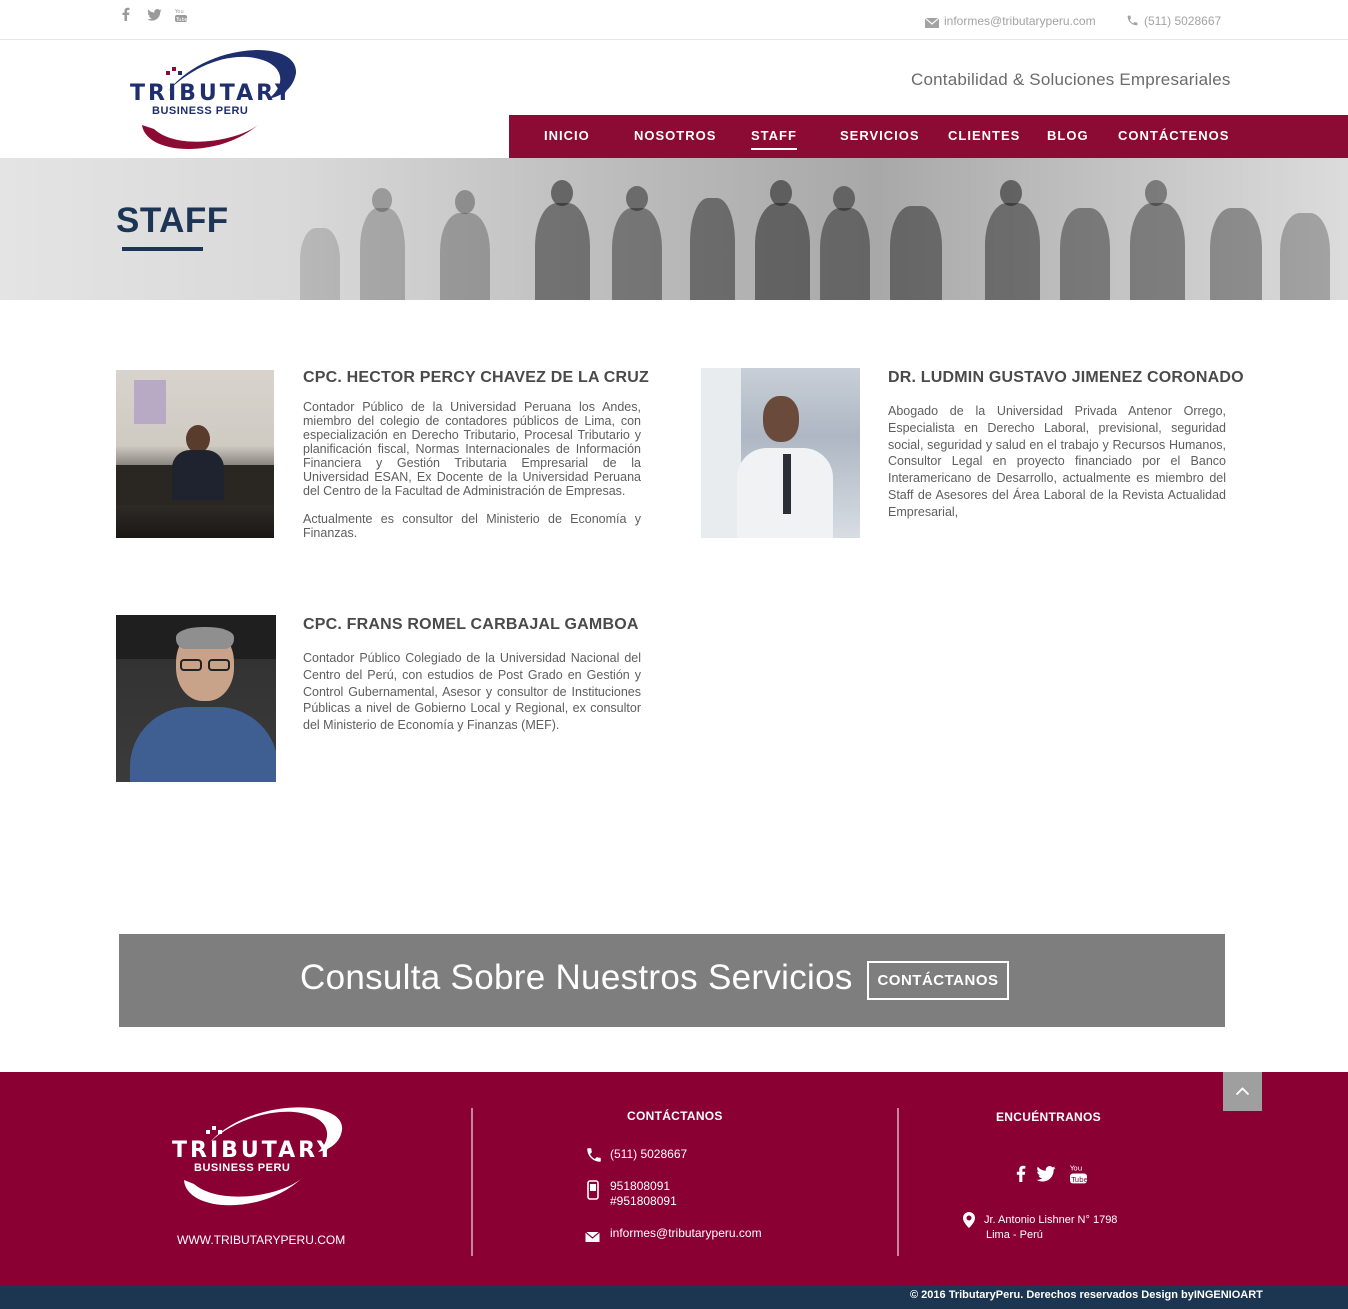 This screenshot has height=1309, width=1348. I want to click on nav-staff: STAFF, so click(774, 139).